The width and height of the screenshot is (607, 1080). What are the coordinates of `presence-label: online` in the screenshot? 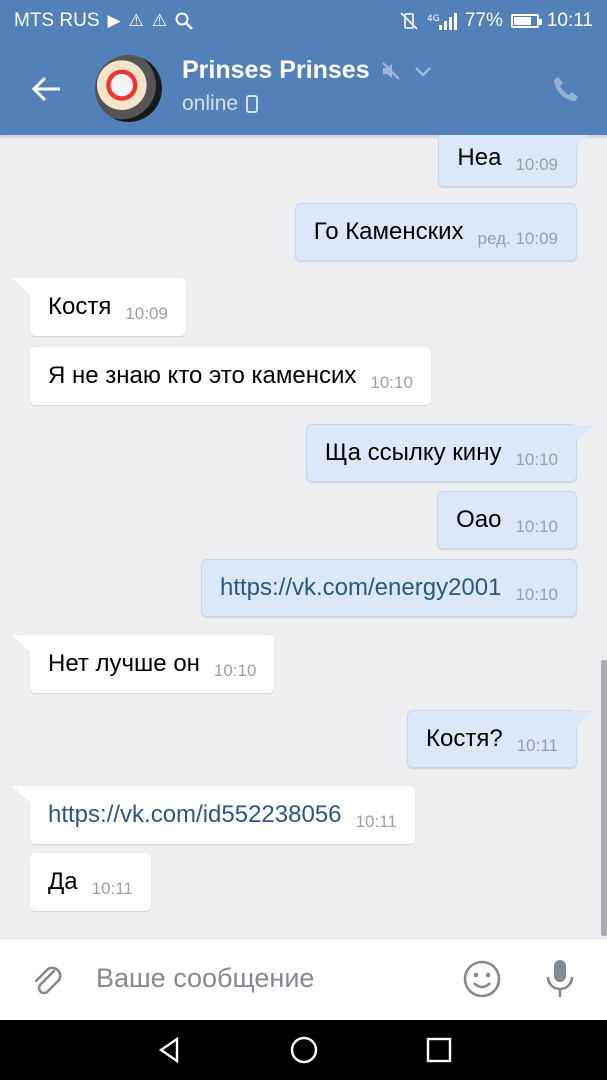 It's located at (210, 103).